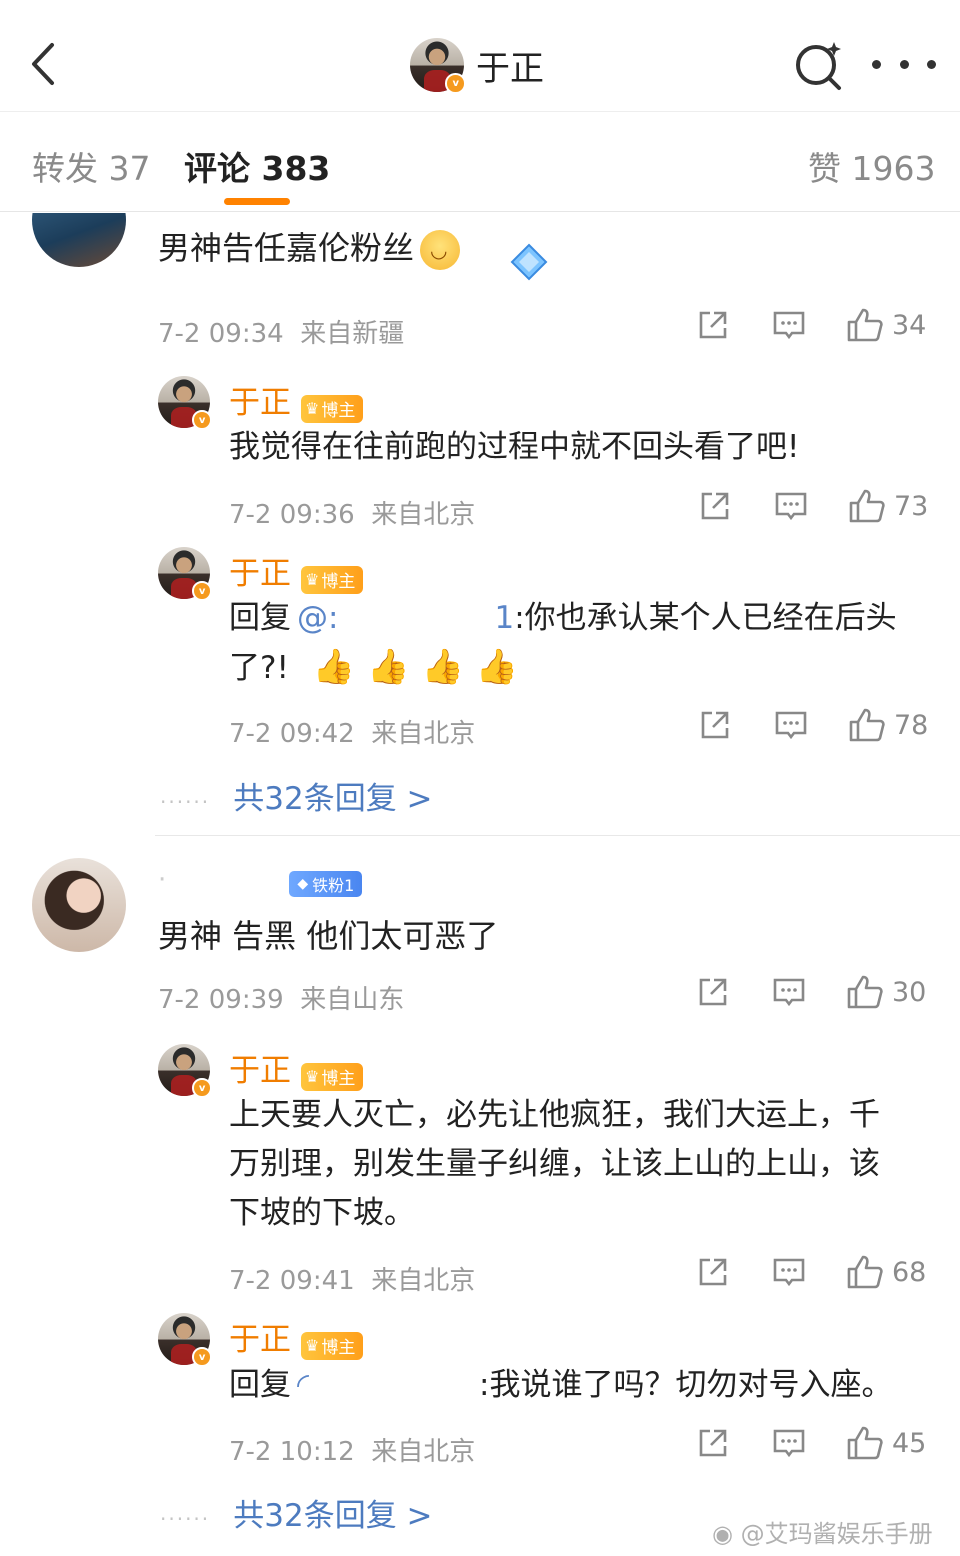 This screenshot has width=960, height=1556. What do you see at coordinates (497, 667) in the screenshot?
I see `thumbs-up-emoji-icon: 👍` at bounding box center [497, 667].